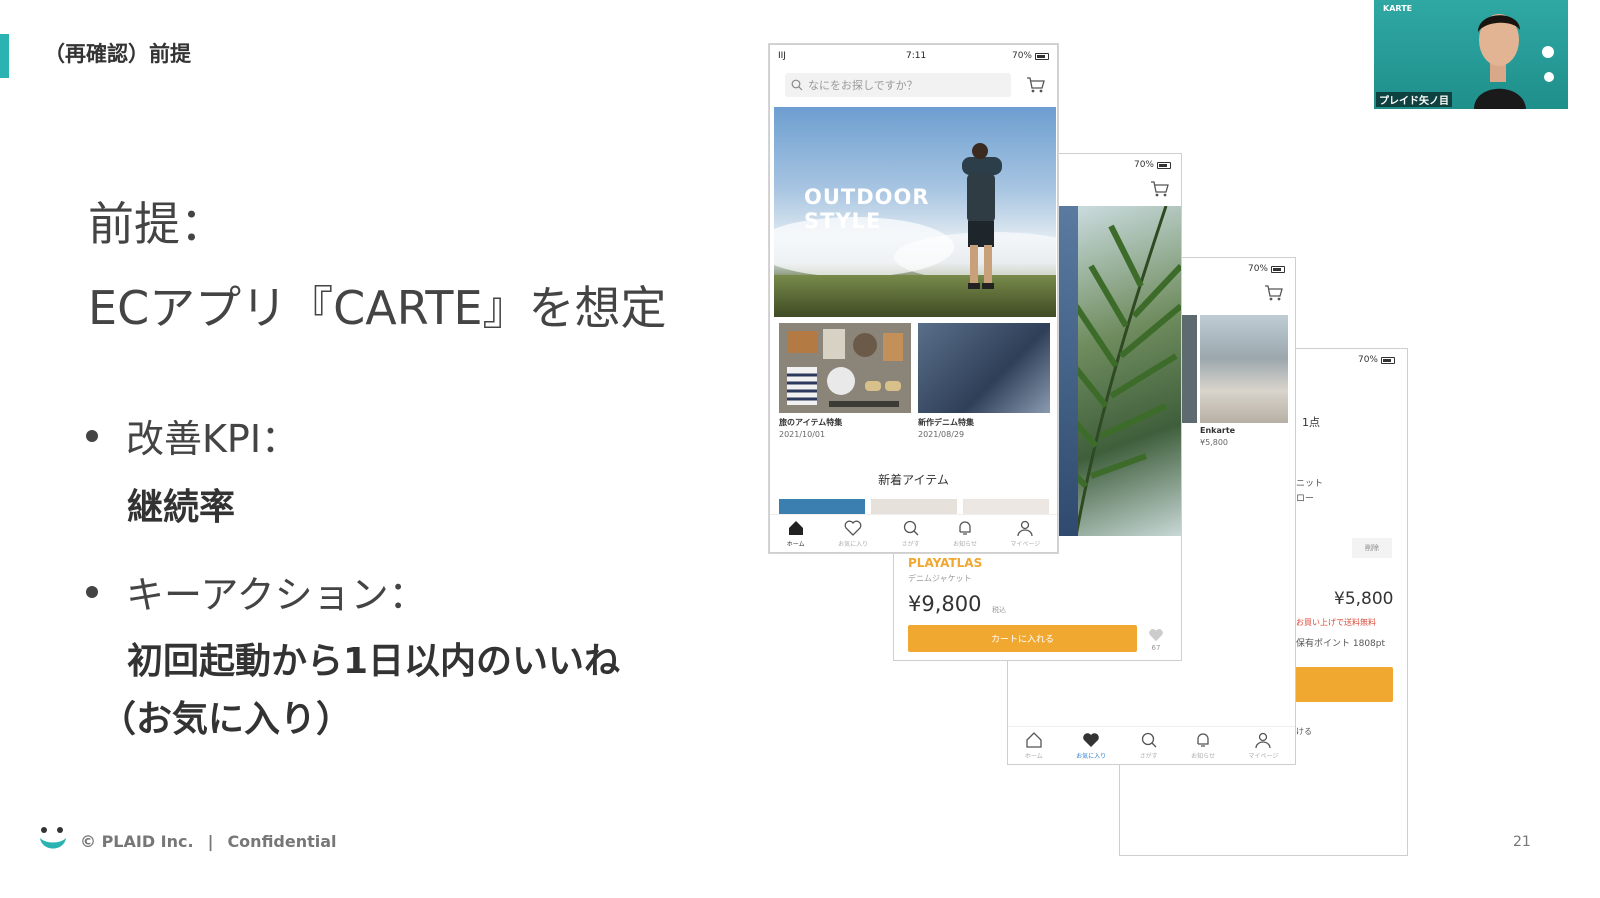 Image resolution: width=1600 pixels, height=898 pixels. What do you see at coordinates (1398, 8) in the screenshot?
I see `webcam-app-label: KARTE` at bounding box center [1398, 8].